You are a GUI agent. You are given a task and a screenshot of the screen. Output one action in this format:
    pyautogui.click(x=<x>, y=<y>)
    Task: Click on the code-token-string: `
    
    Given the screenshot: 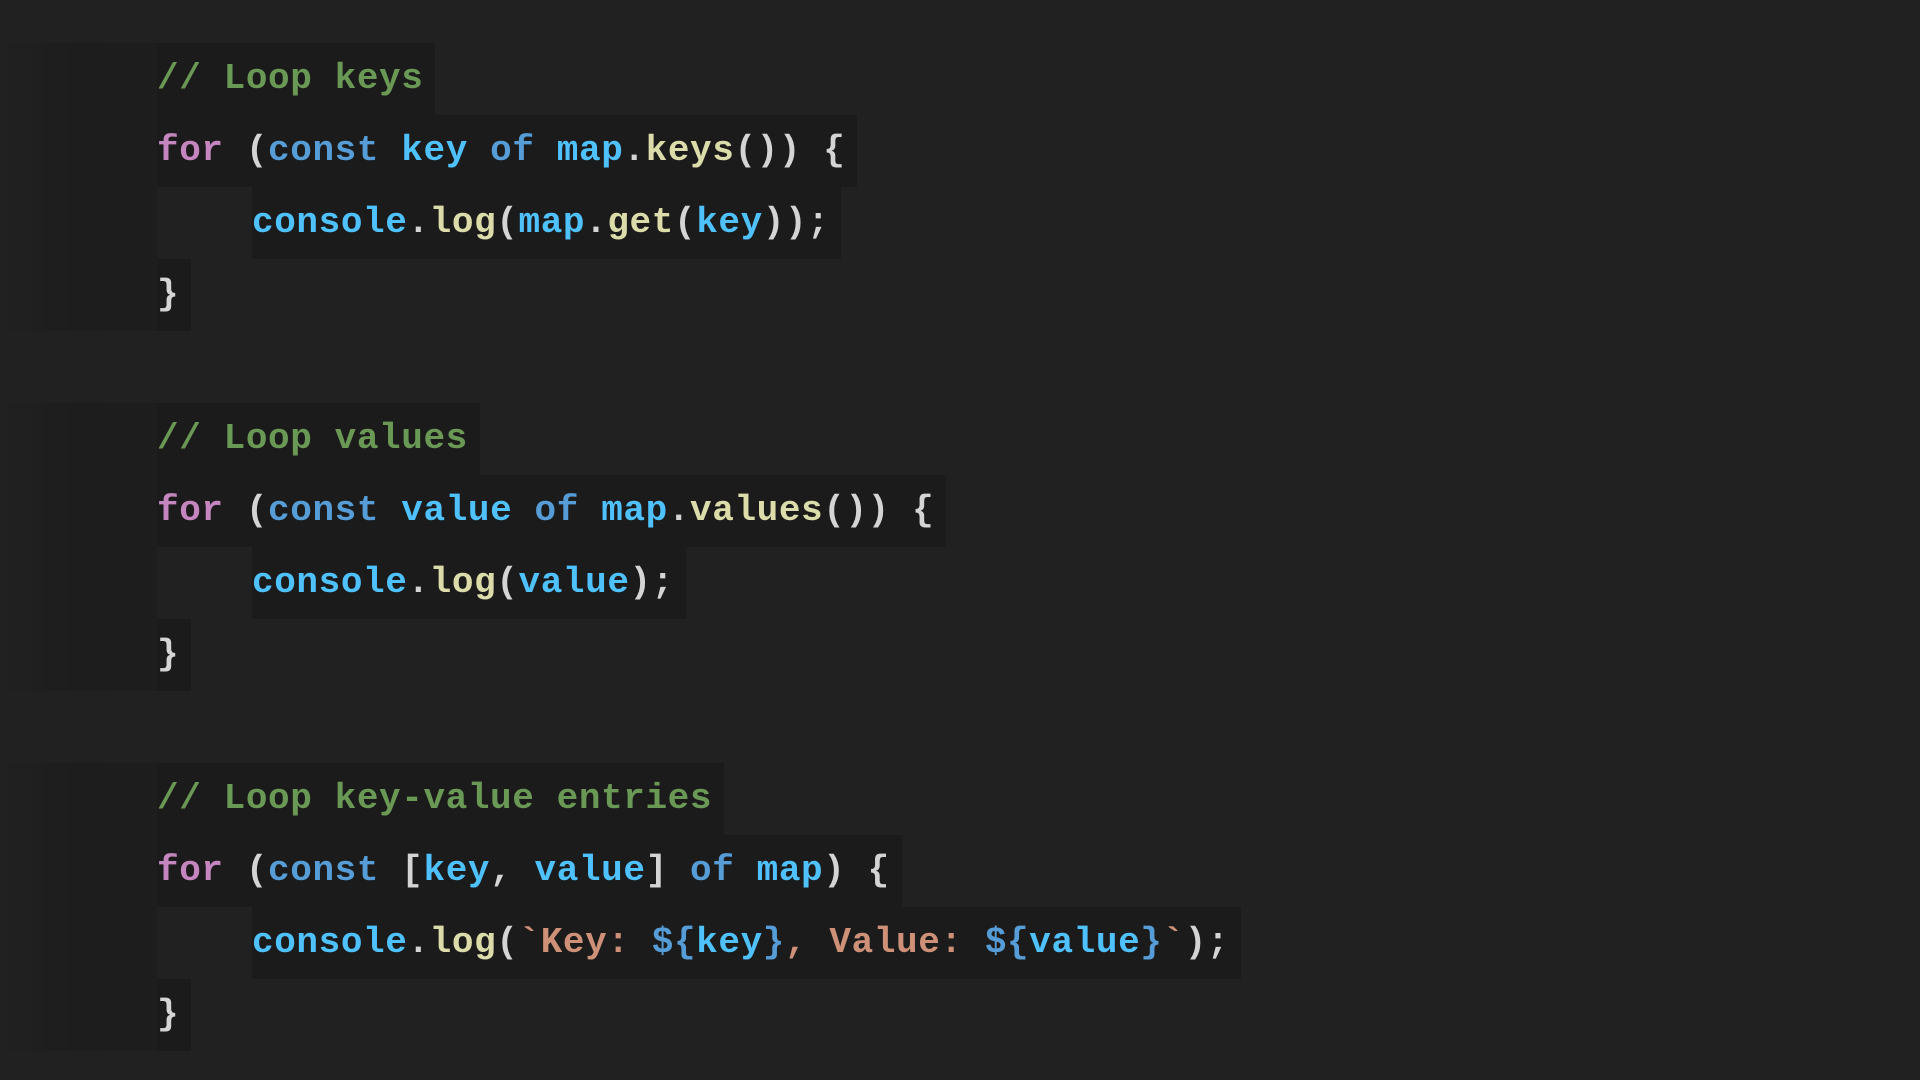 What is the action you would take?
    pyautogui.click(x=1173, y=942)
    